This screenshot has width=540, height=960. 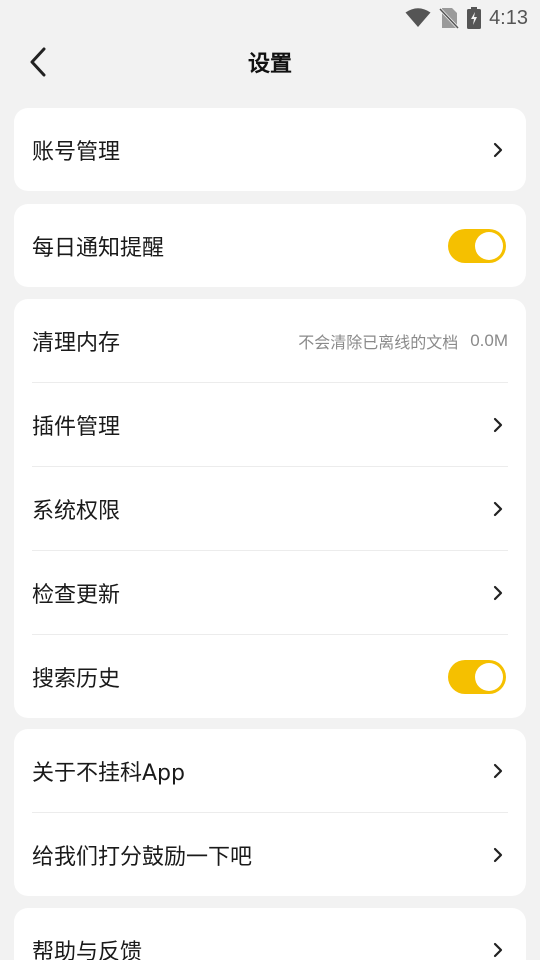 I want to click on chevron-left-icon, so click(x=38, y=64).